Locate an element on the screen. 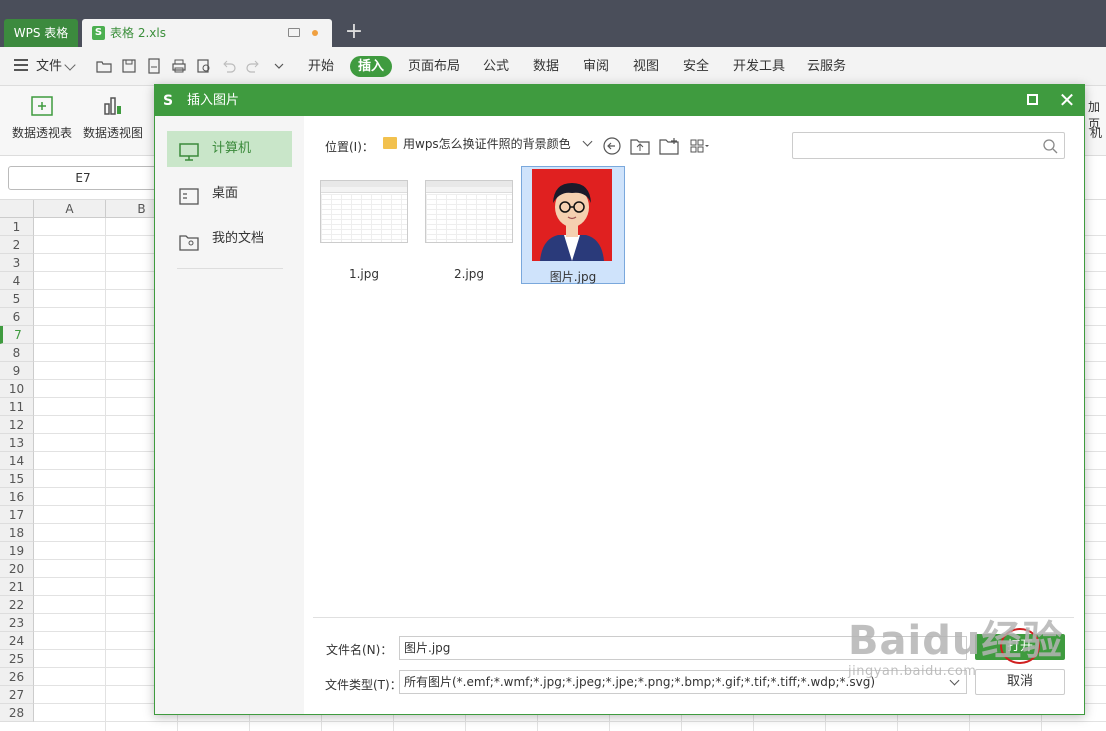  location-dropdown: 用wps怎么换证件照的背景颜色 is located at coordinates (486, 144).